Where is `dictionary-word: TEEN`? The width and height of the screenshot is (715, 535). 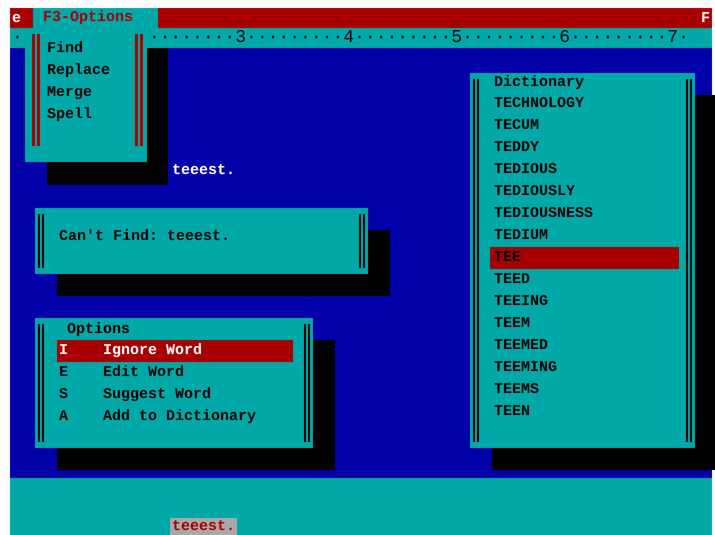 dictionary-word: TEEN is located at coordinates (584, 412).